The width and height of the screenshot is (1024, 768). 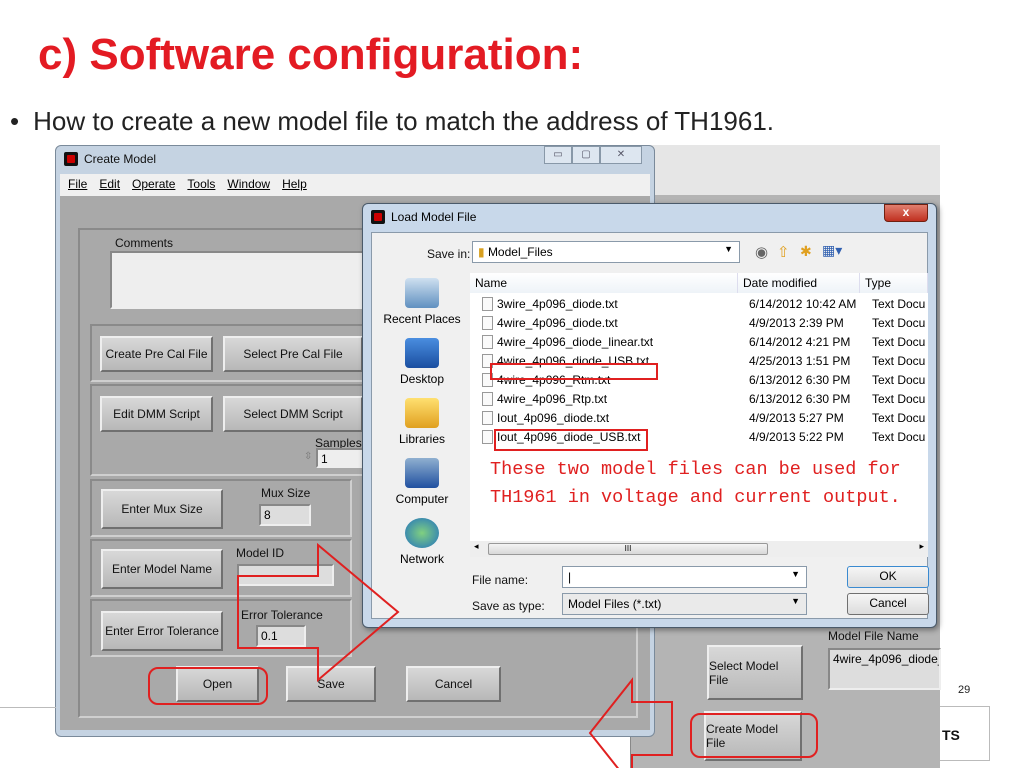 I want to click on annotation-arrows, so click(x=455, y=655).